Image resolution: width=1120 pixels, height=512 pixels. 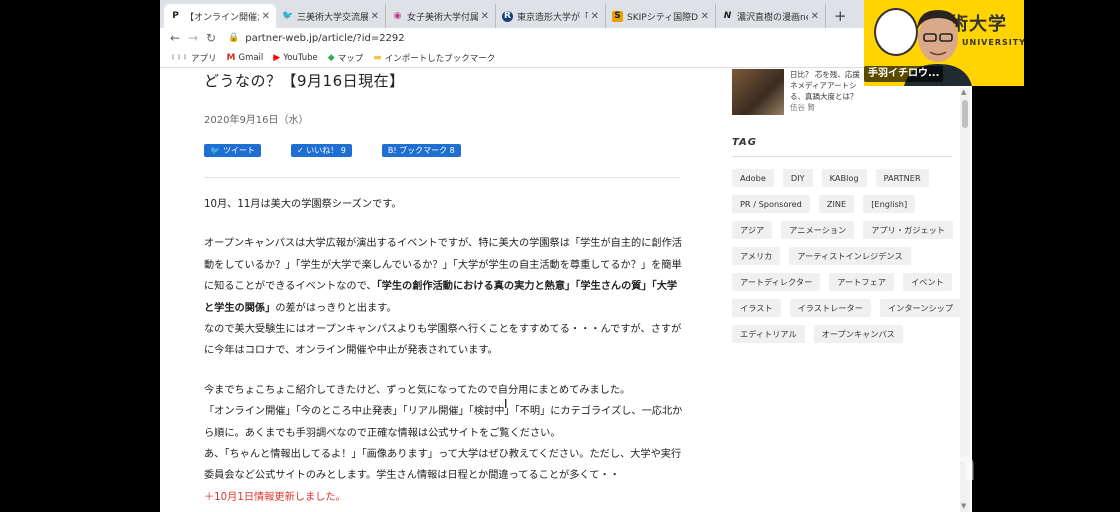 I want to click on tab-skip-city: S SKIPシティ国際Dシ ✕, so click(x=661, y=16).